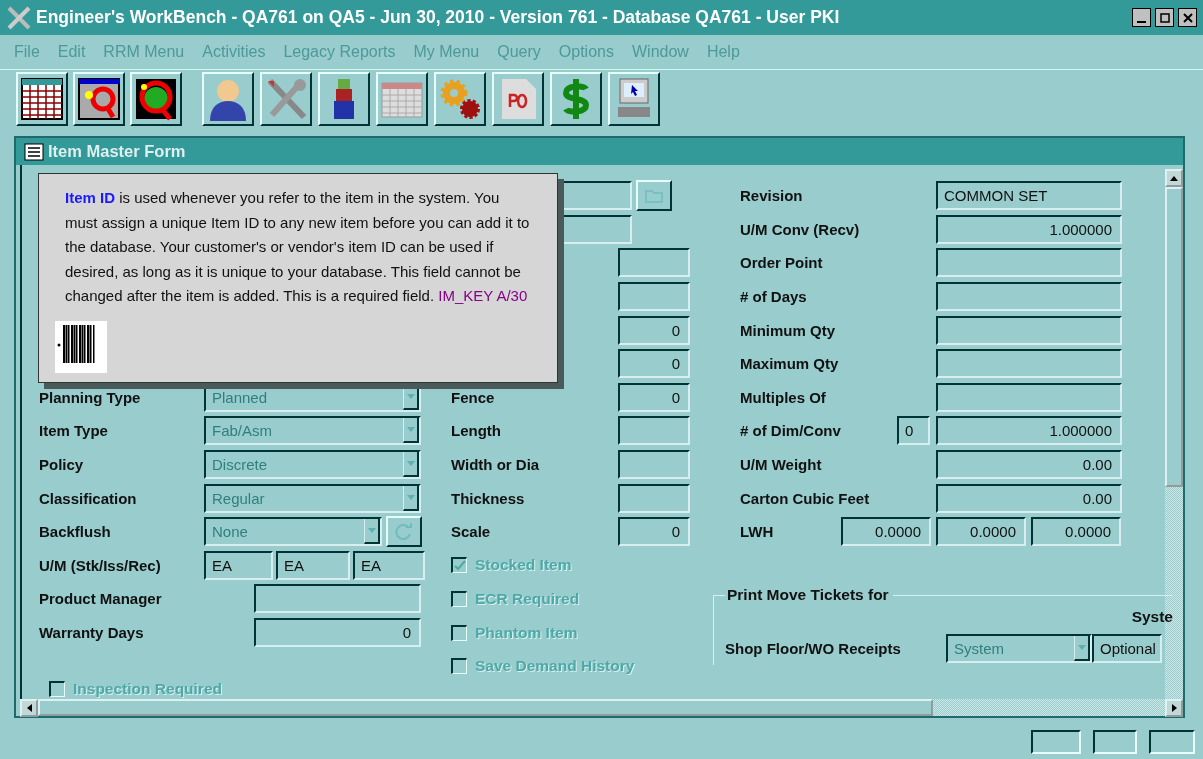 The width and height of the screenshot is (1203, 759). What do you see at coordinates (774, 297) in the screenshot?
I see `field-label: # of Days` at bounding box center [774, 297].